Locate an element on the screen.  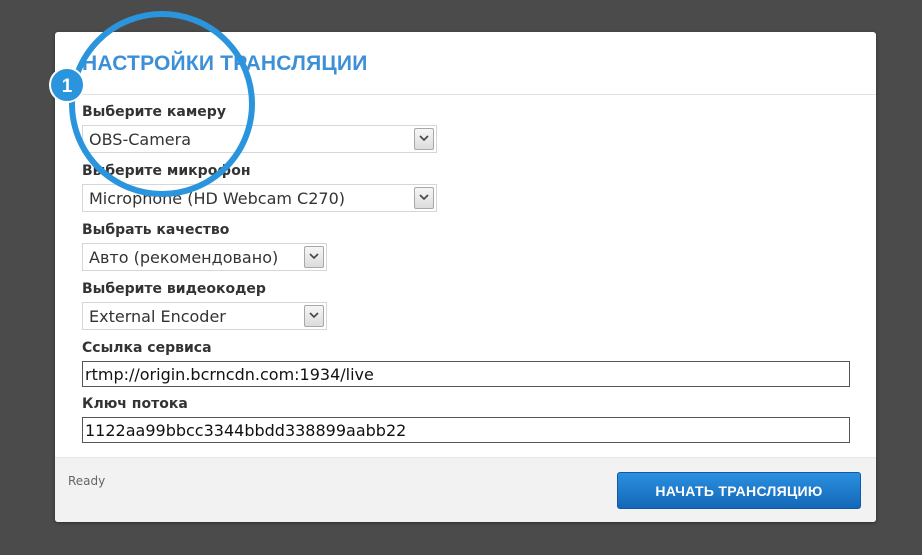
service-url-input: rtmp://origin.bcrncdn.com:1934/live is located at coordinates (466, 374).